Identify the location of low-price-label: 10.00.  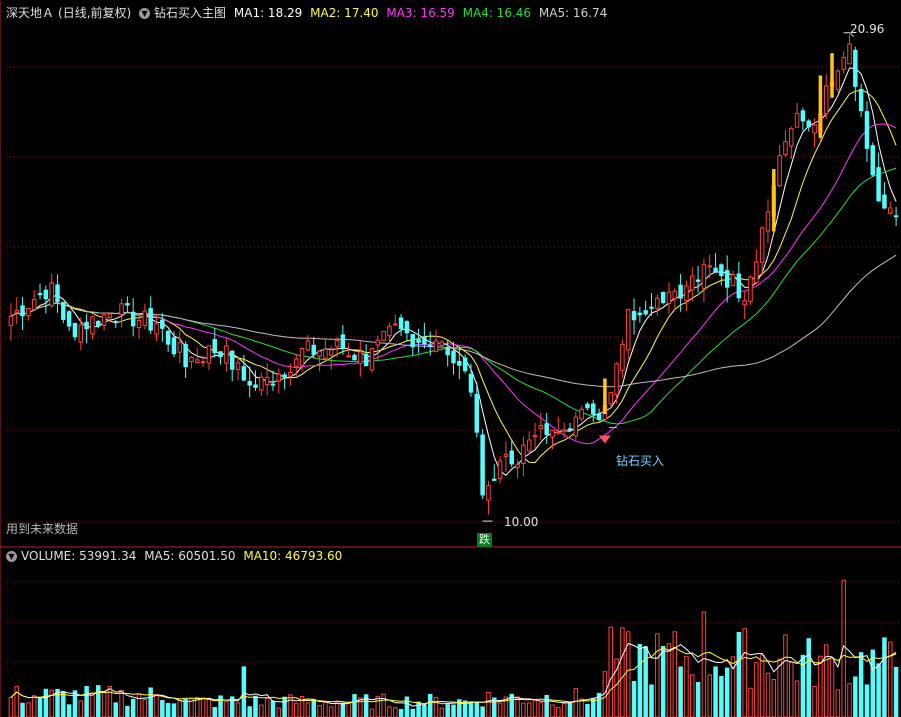
(521, 522).